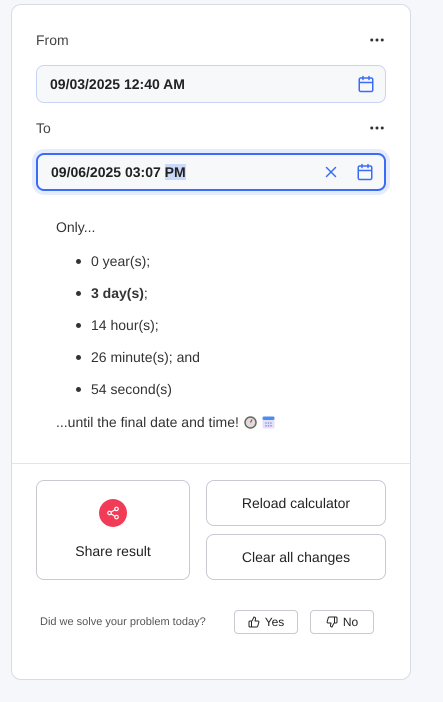 The width and height of the screenshot is (443, 702). Describe the element at coordinates (342, 622) in the screenshot. I see `no-button: No` at that location.